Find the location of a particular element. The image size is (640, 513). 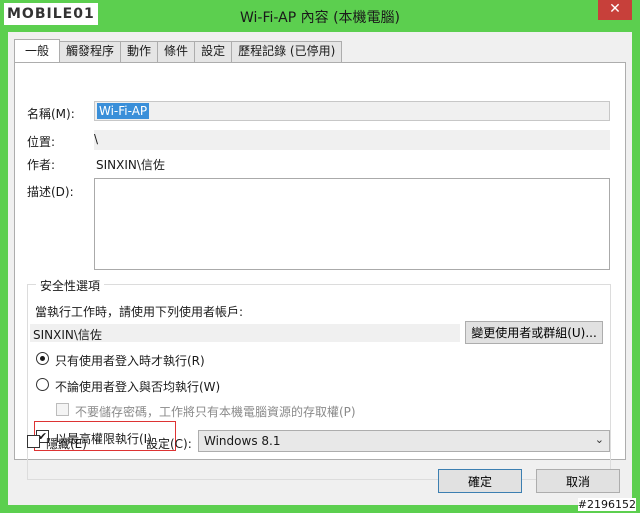

tab-triggers: 觸發程序 is located at coordinates (90, 51).